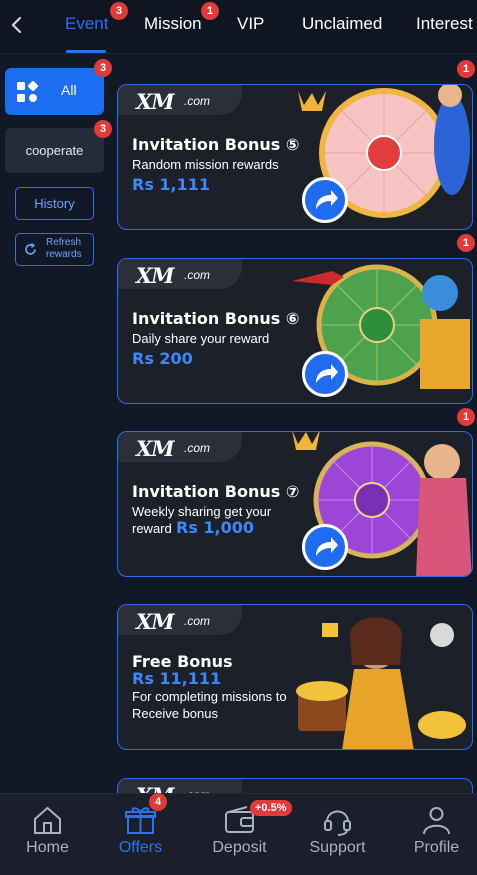  What do you see at coordinates (215, 527) in the screenshot?
I see `card-amount: Rs 1,000` at bounding box center [215, 527].